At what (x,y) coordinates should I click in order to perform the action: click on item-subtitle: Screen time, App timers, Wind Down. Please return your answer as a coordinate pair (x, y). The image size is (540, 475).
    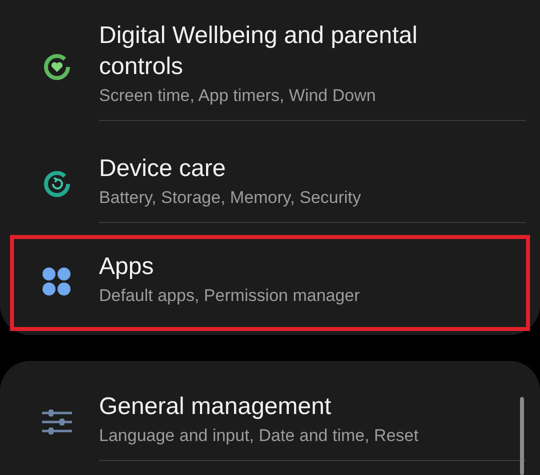
    Looking at the image, I should click on (238, 96).